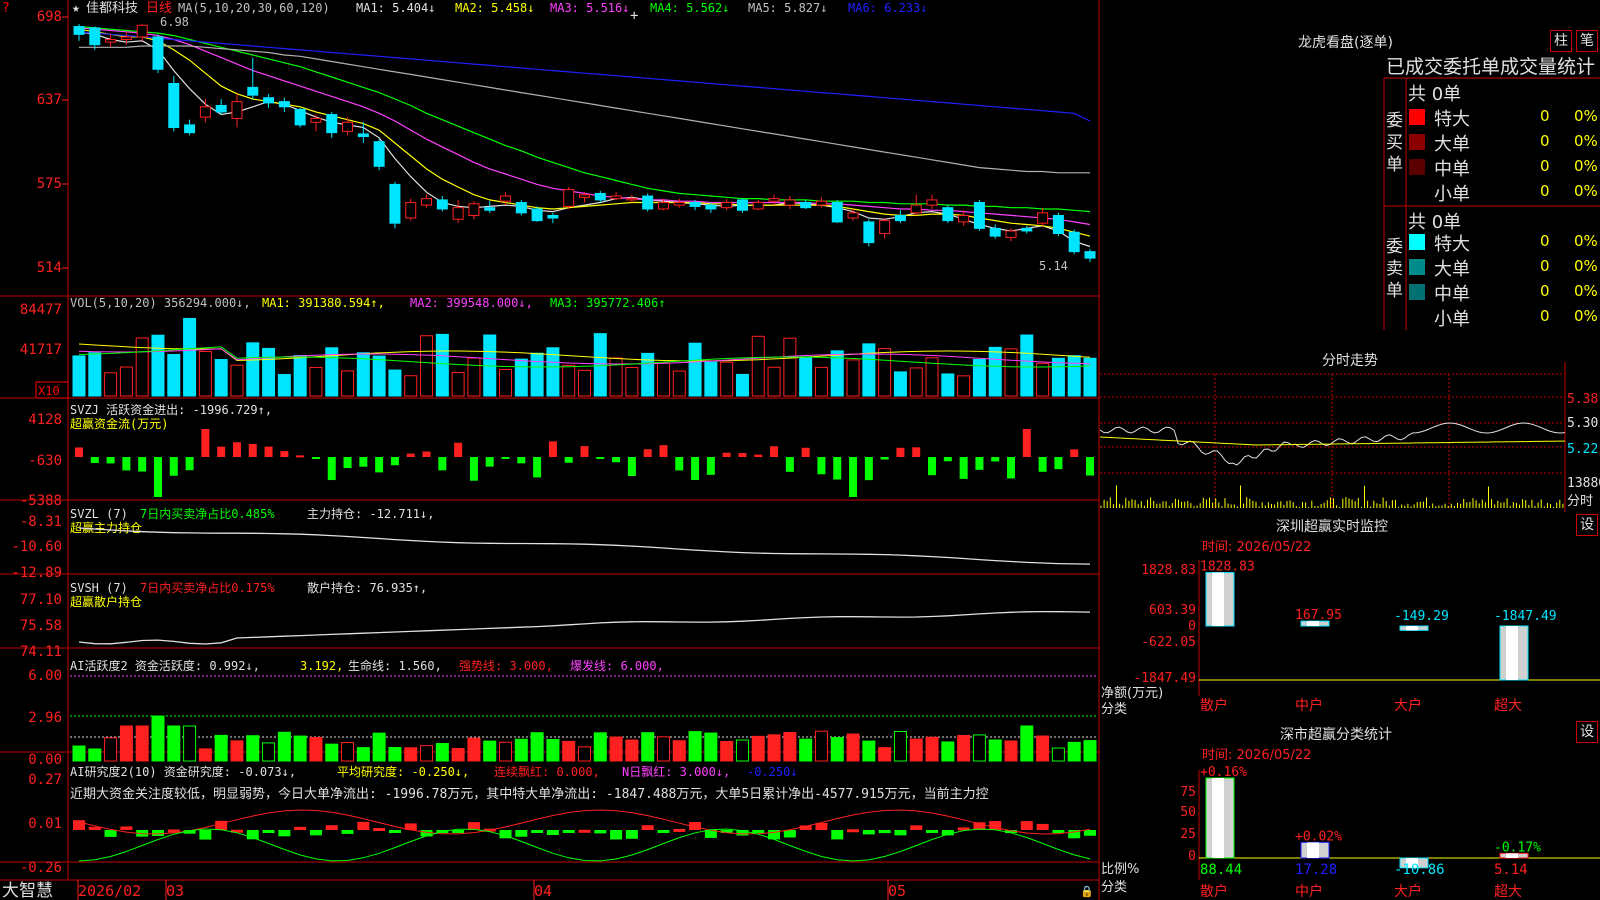  What do you see at coordinates (1517, 847) in the screenshot?
I see `sz-class-change-label: -0.17%` at bounding box center [1517, 847].